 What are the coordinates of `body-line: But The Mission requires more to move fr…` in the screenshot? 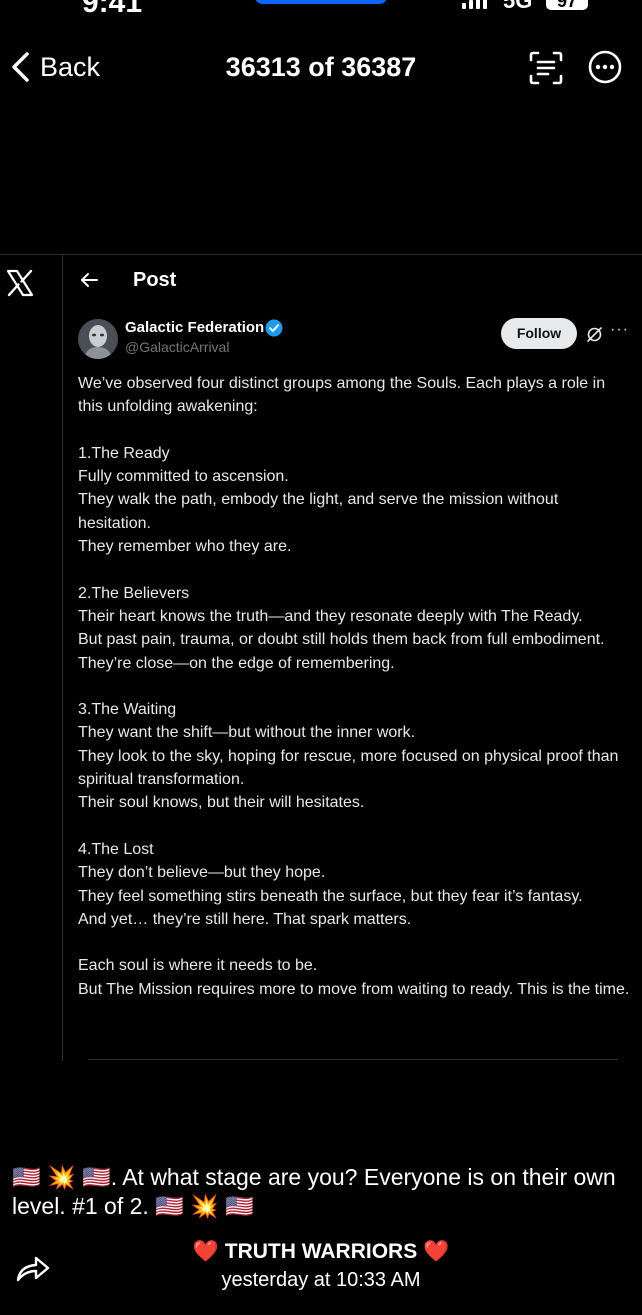 It's located at (354, 989).